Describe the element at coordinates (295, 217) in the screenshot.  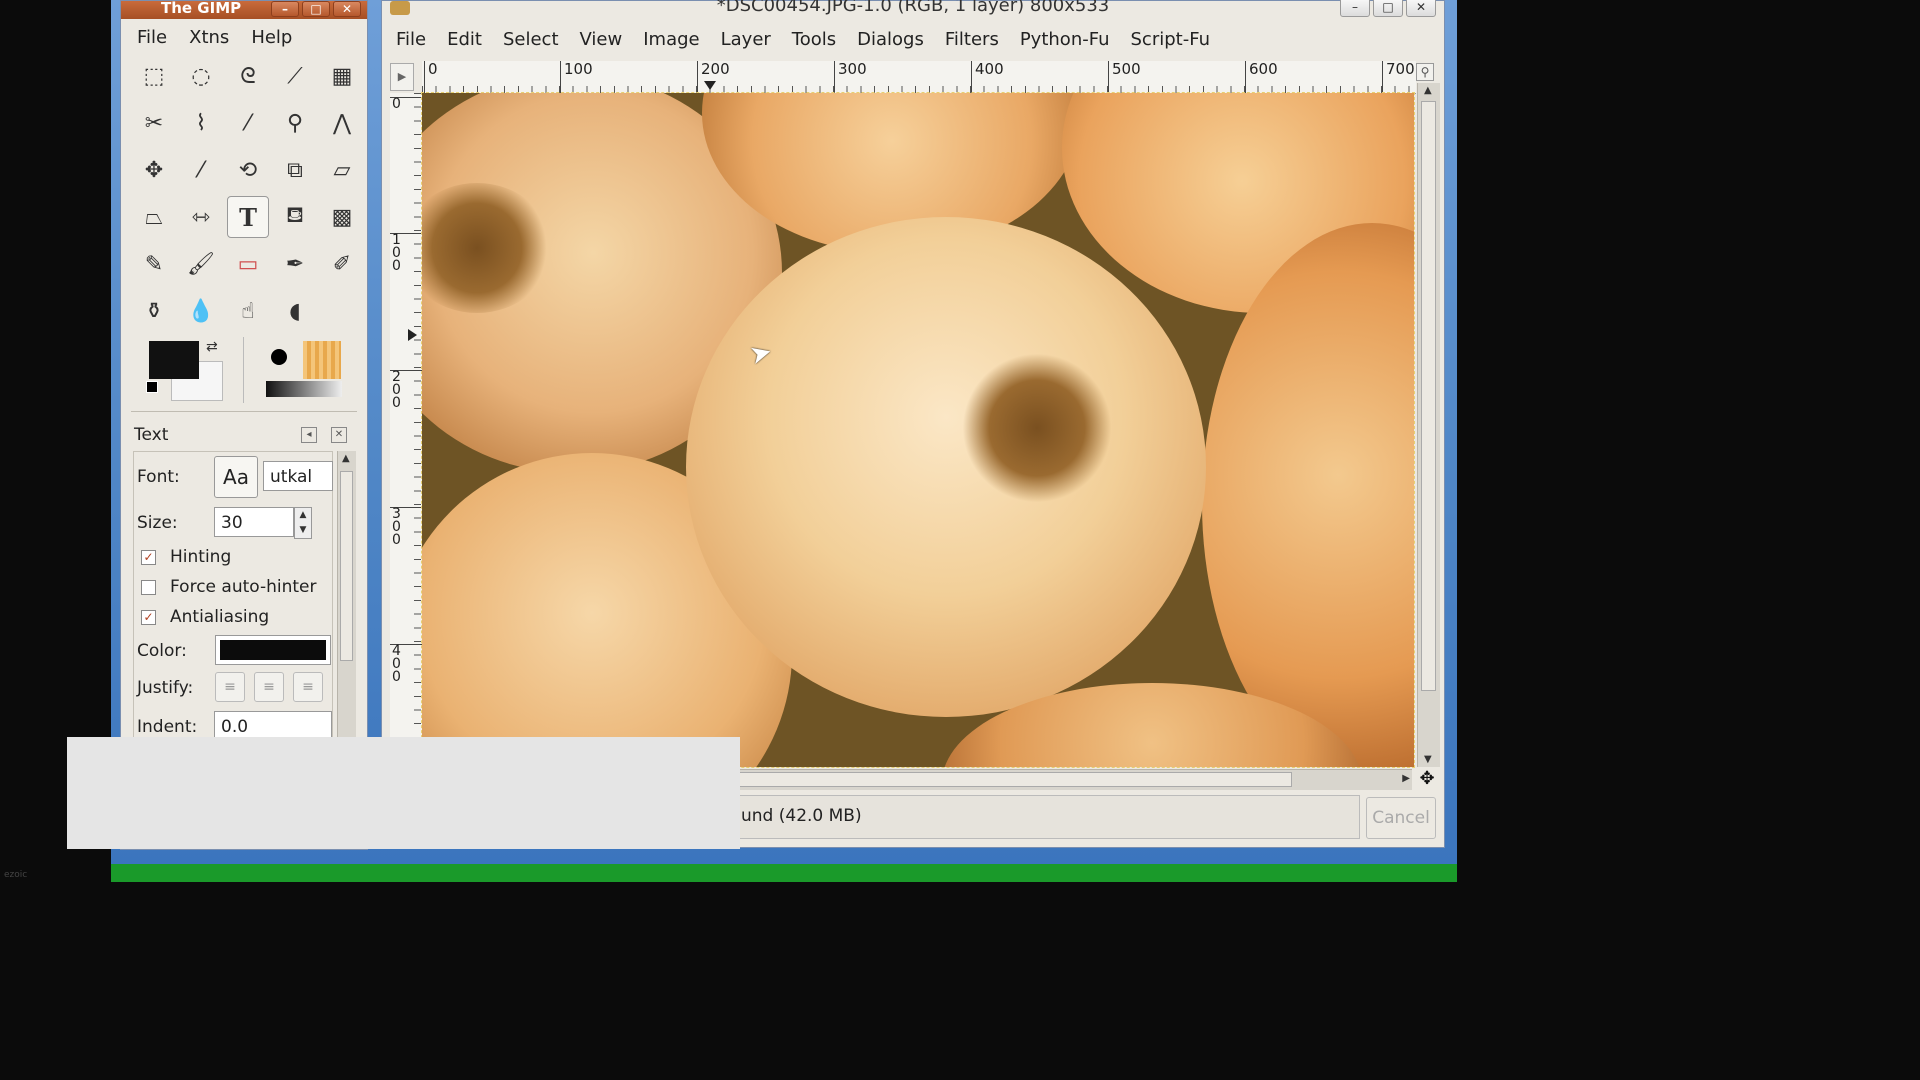
I see `bucket-fill-icon: ⛾` at that location.